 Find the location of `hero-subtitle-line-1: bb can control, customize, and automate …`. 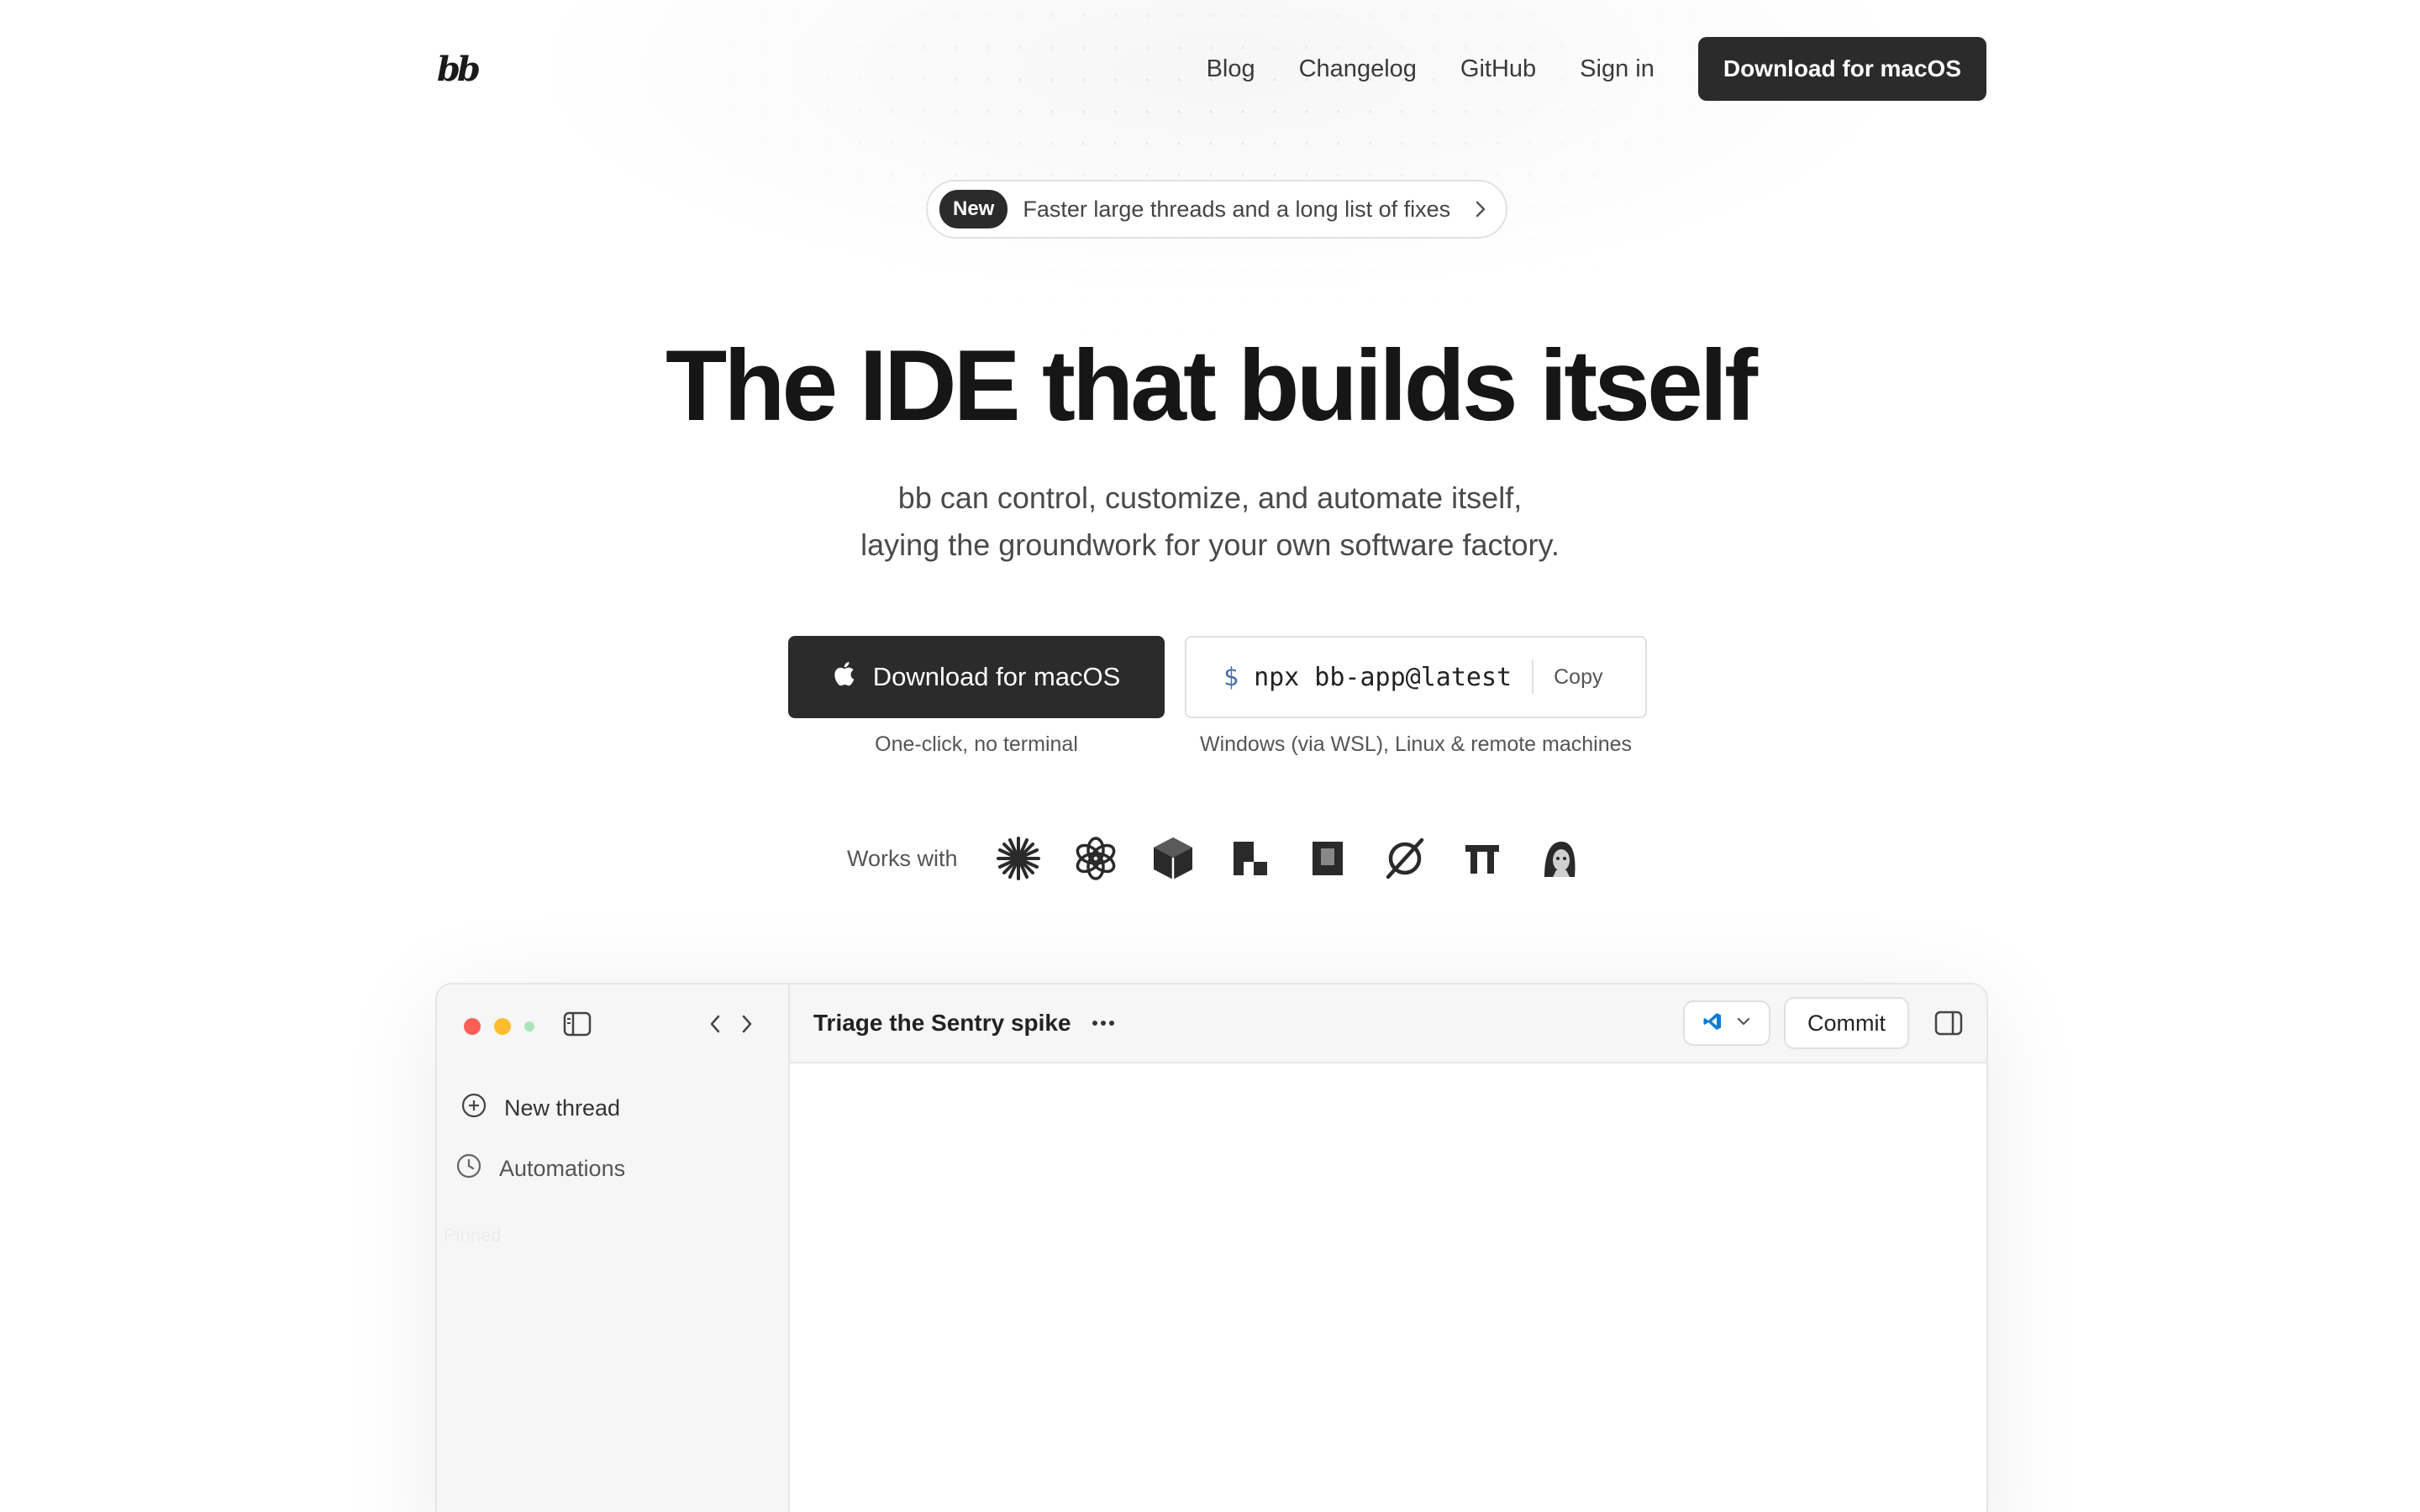

hero-subtitle-line-1: bb can control, customize, and automate … is located at coordinates (1210, 497).